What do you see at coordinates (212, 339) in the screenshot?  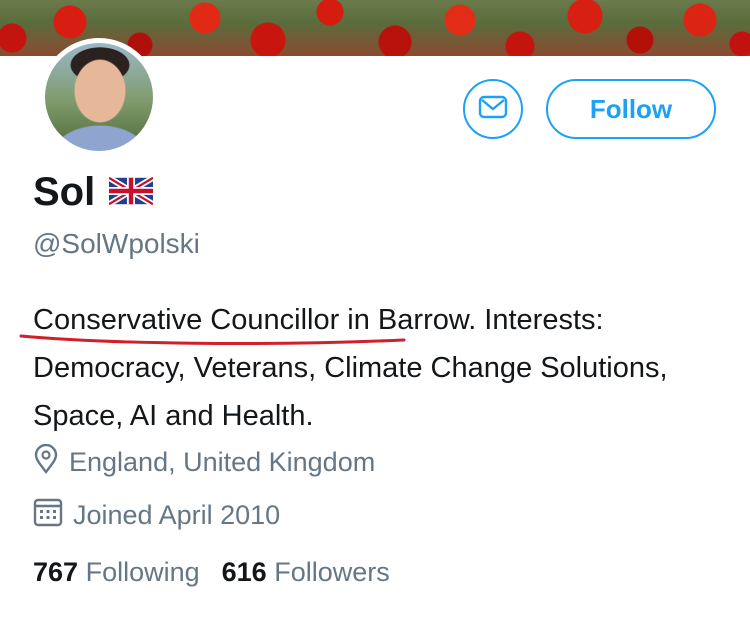 I see `annotation-underline` at bounding box center [212, 339].